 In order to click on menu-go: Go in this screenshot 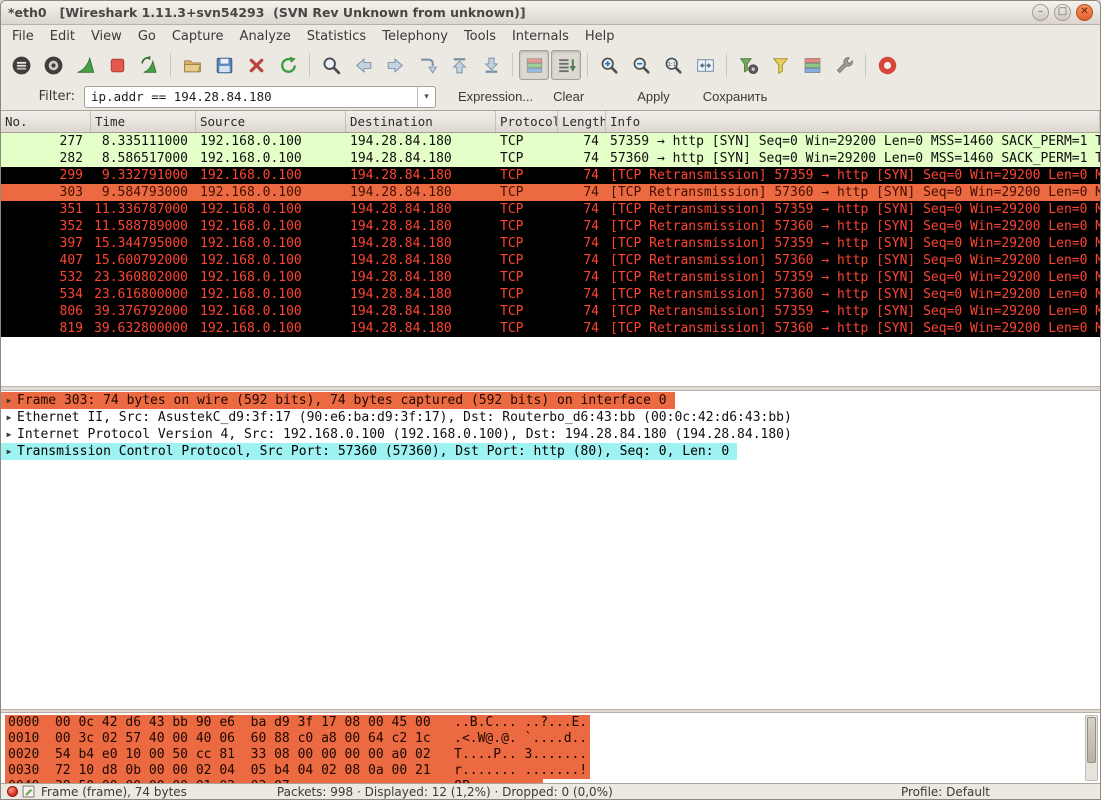, I will do `click(147, 36)`.